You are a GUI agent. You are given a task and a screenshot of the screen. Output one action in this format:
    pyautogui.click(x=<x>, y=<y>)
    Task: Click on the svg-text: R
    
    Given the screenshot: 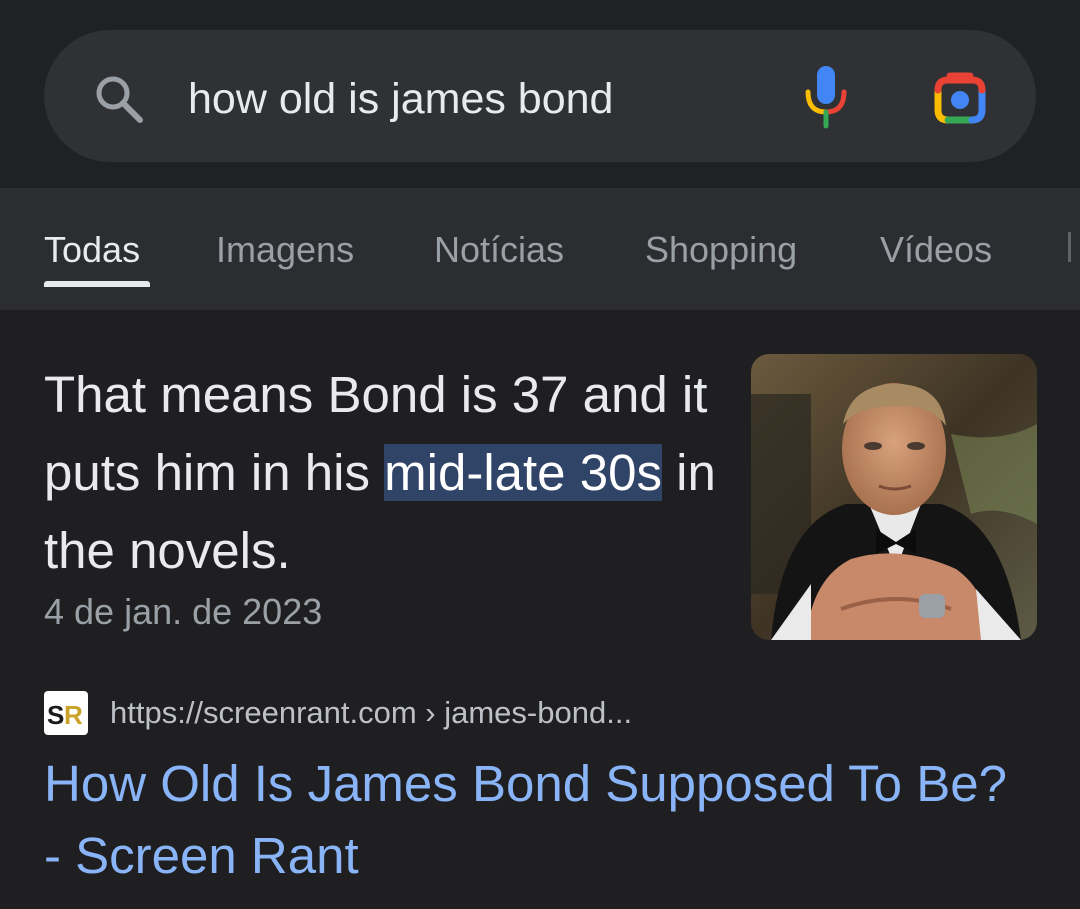 What is the action you would take?
    pyautogui.click(x=73, y=715)
    